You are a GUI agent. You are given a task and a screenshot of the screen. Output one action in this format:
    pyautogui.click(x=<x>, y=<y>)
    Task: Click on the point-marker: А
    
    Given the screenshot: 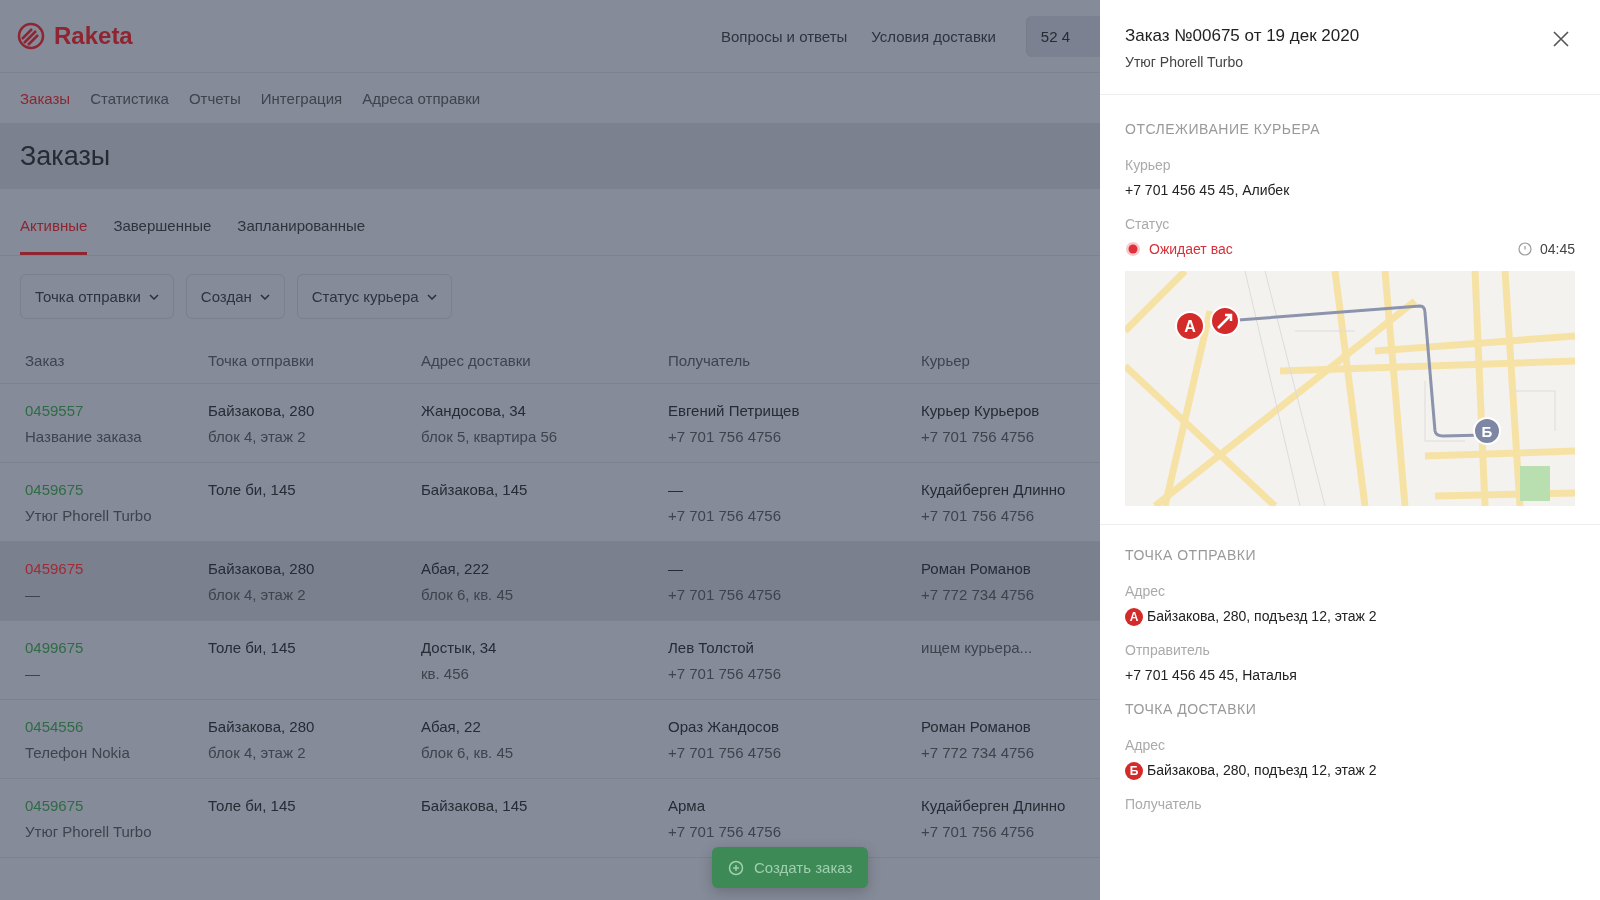 What is the action you would take?
    pyautogui.click(x=1134, y=617)
    